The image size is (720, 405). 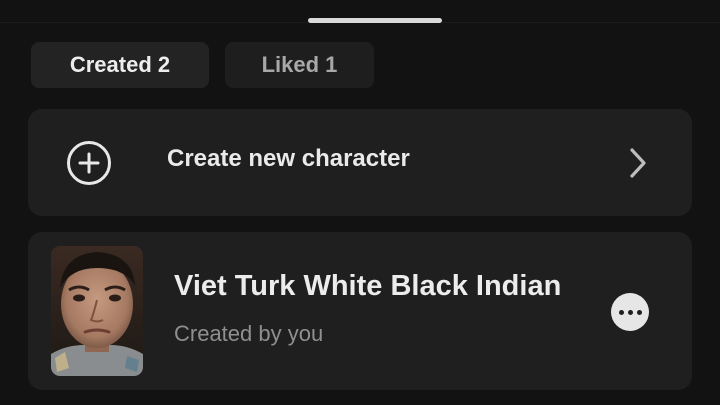 What do you see at coordinates (249, 333) in the screenshot?
I see `character-creator-label: Created by you` at bounding box center [249, 333].